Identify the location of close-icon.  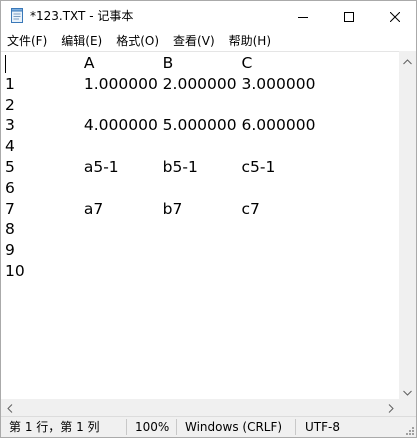
(395, 16).